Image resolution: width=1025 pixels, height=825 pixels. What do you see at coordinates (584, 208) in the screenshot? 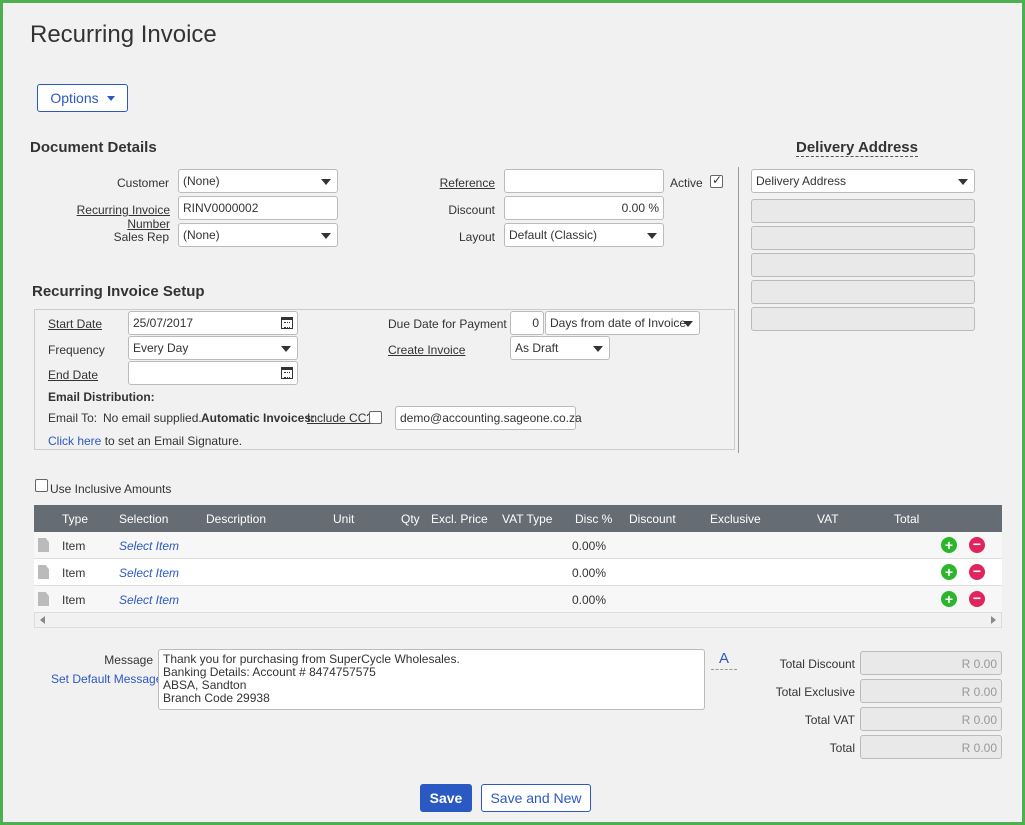
I see `discount-input: 0.00 %` at bounding box center [584, 208].